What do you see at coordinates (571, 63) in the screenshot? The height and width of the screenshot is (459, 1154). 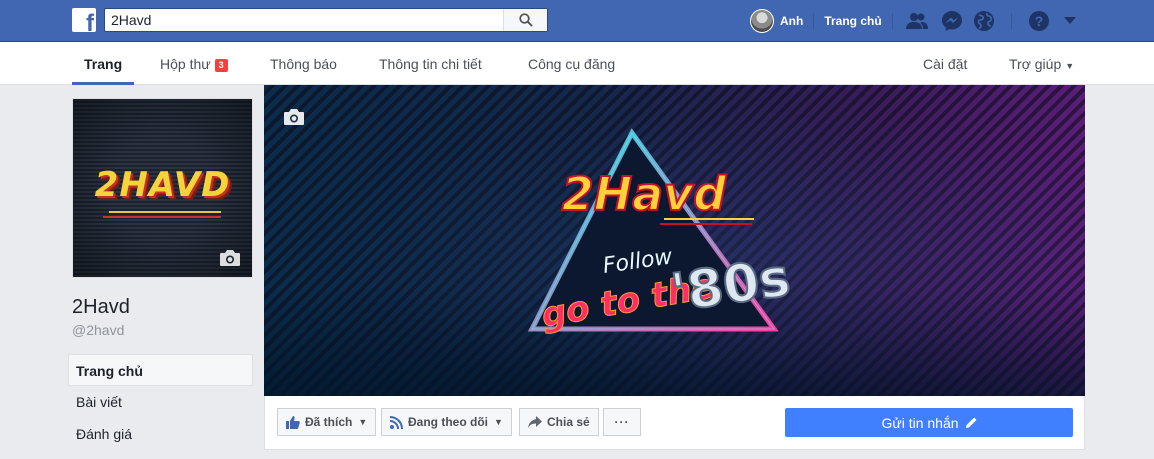 I see `tab-publishing-tools: Công cụ đăng` at bounding box center [571, 63].